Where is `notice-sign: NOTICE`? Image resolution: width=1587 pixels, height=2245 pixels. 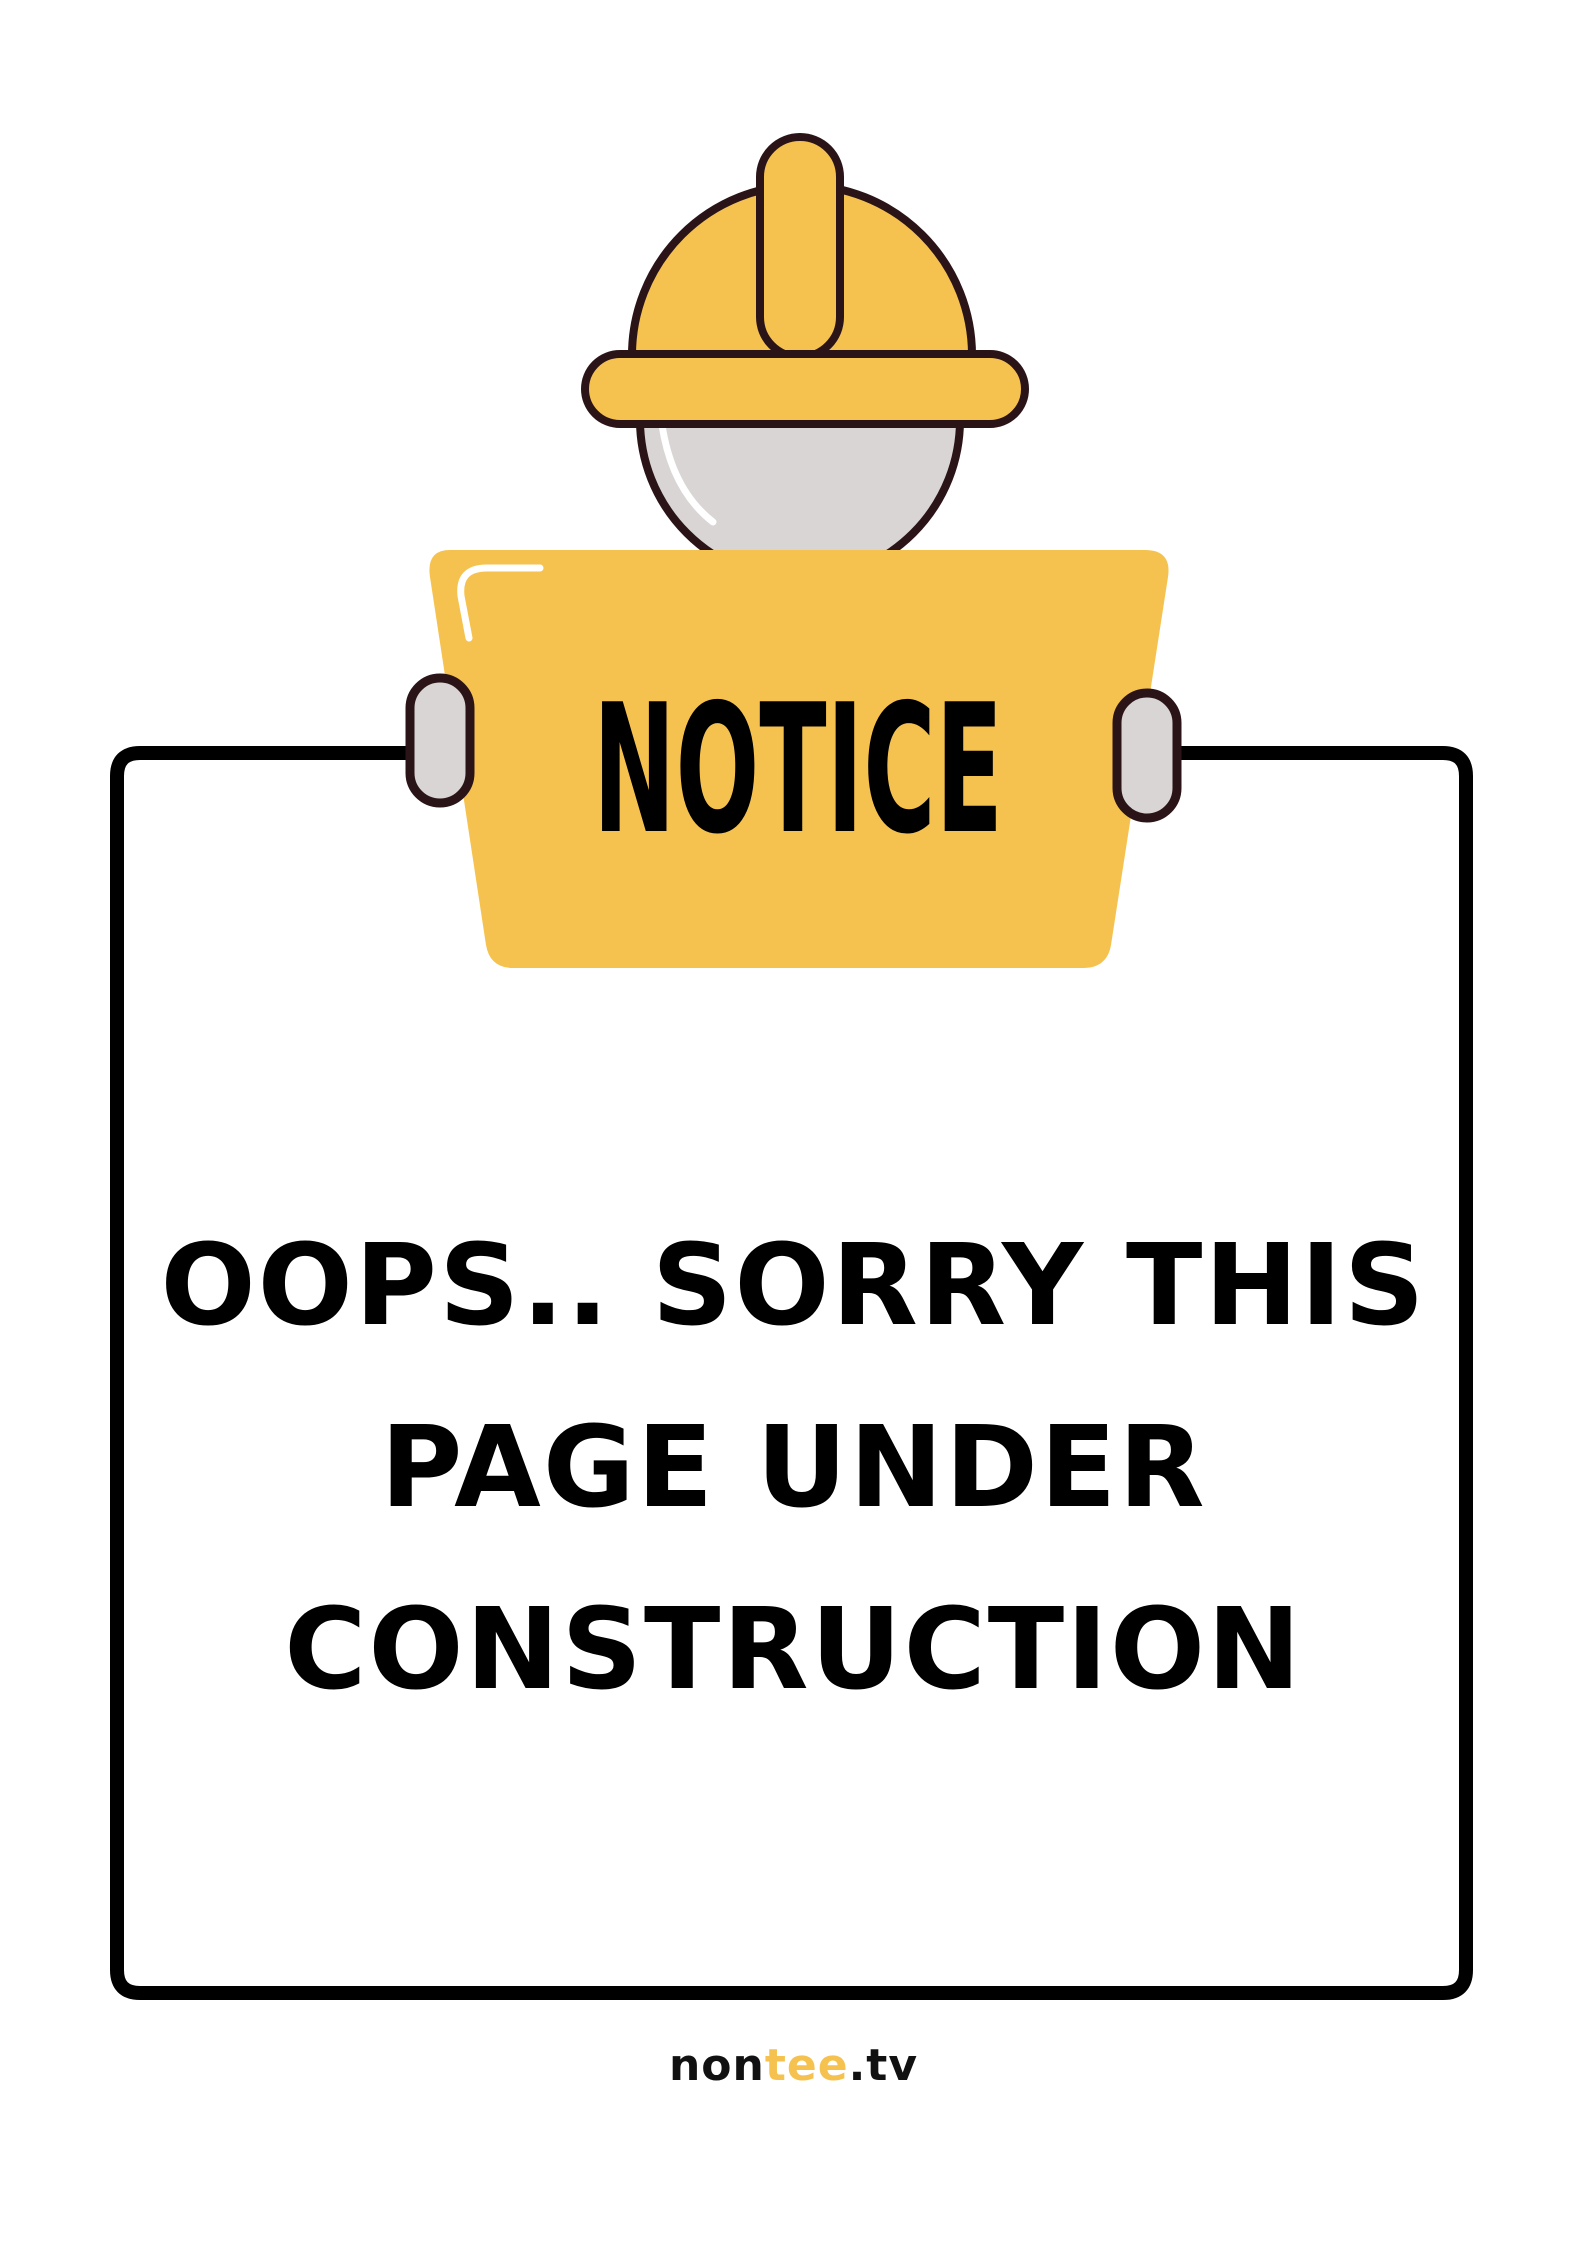 notice-sign: NOTICE is located at coordinates (799, 759).